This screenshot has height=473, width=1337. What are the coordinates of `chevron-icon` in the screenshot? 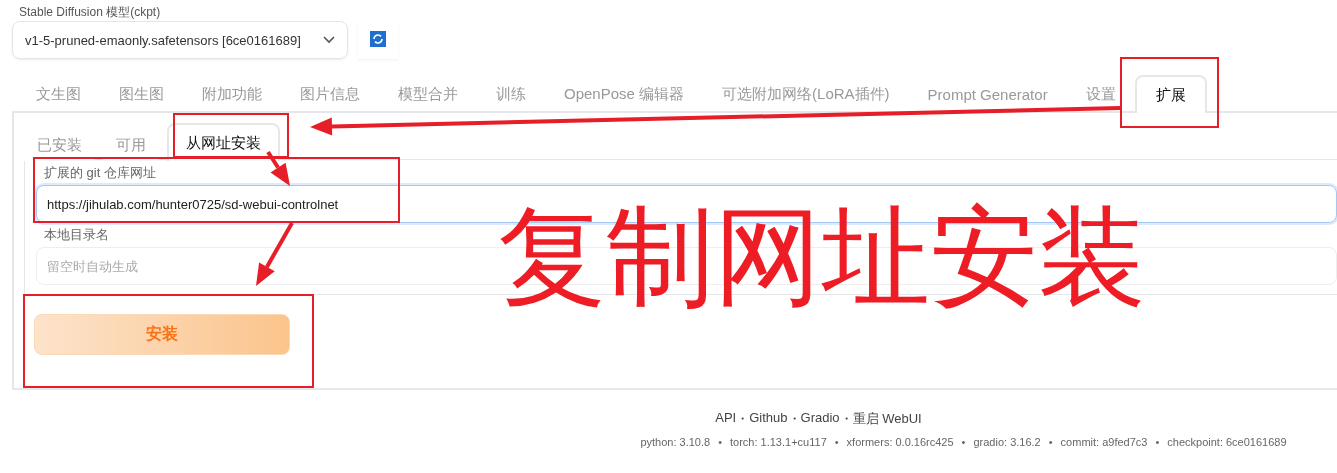 It's located at (329, 40).